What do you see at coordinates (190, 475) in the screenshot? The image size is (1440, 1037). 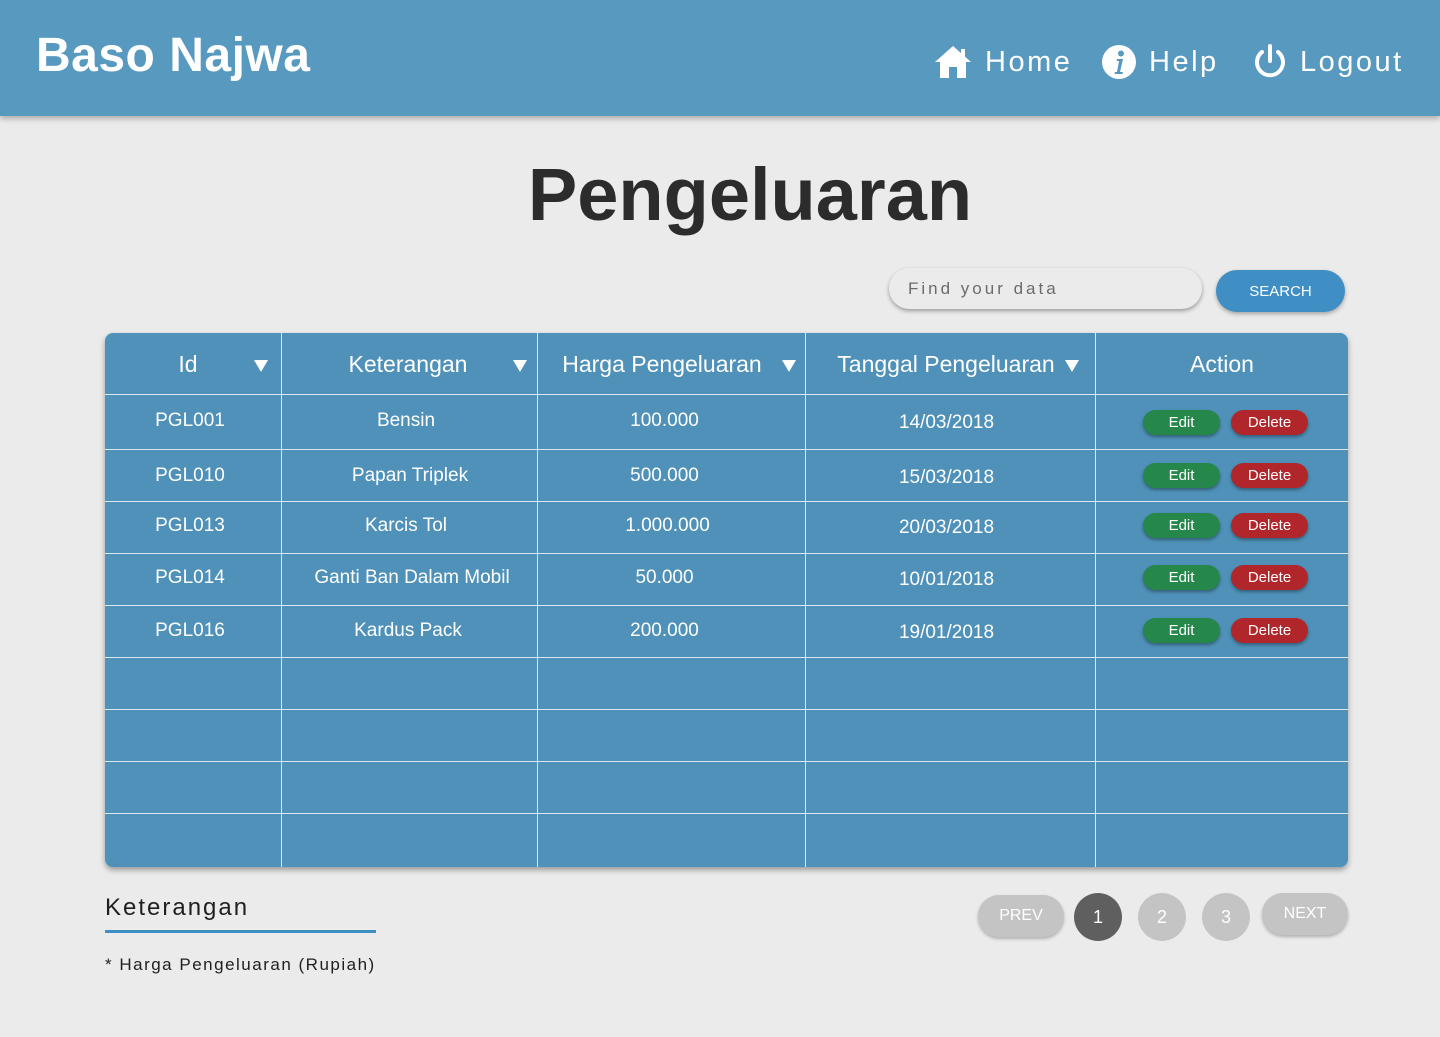 I see `cell-id: PGL010` at bounding box center [190, 475].